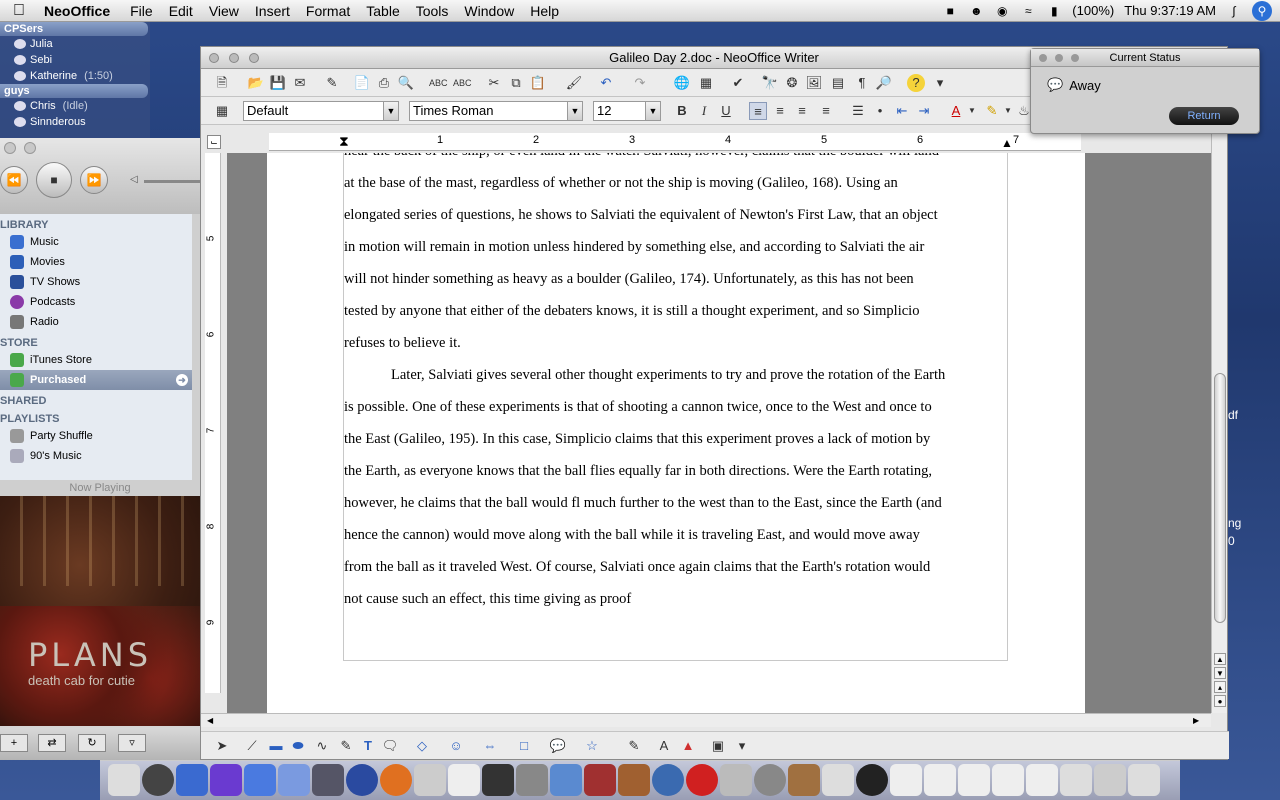 This screenshot has height=800, width=1280. Describe the element at coordinates (278, 83) in the screenshot. I see `save-icon: 💾` at that location.